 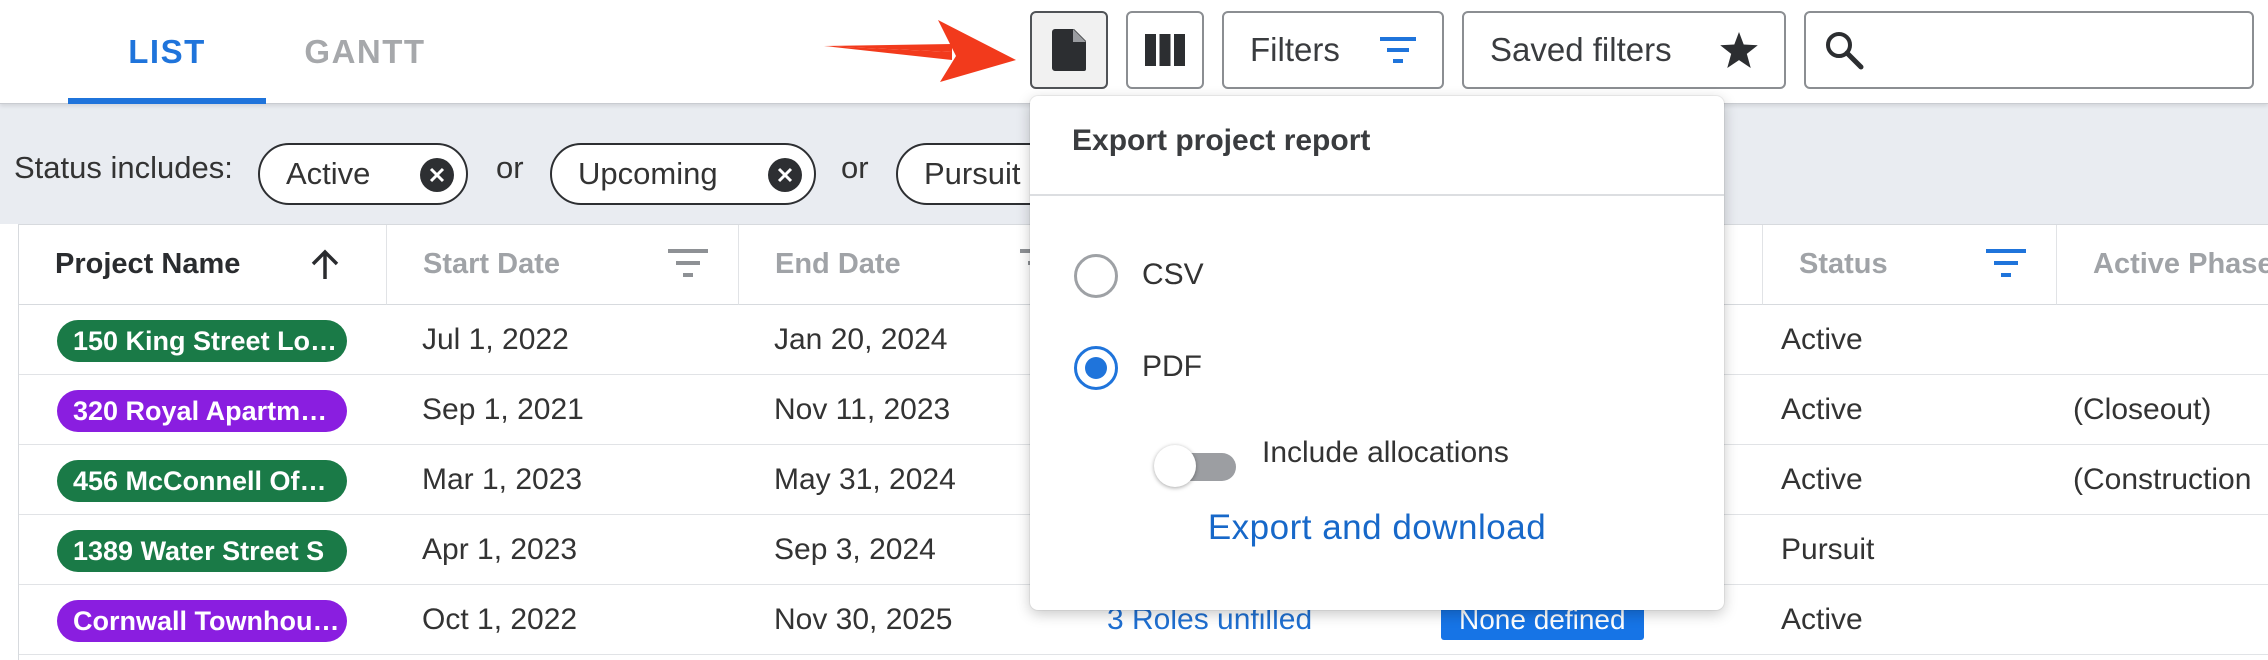 What do you see at coordinates (167, 101) in the screenshot?
I see `active-tab-indicator` at bounding box center [167, 101].